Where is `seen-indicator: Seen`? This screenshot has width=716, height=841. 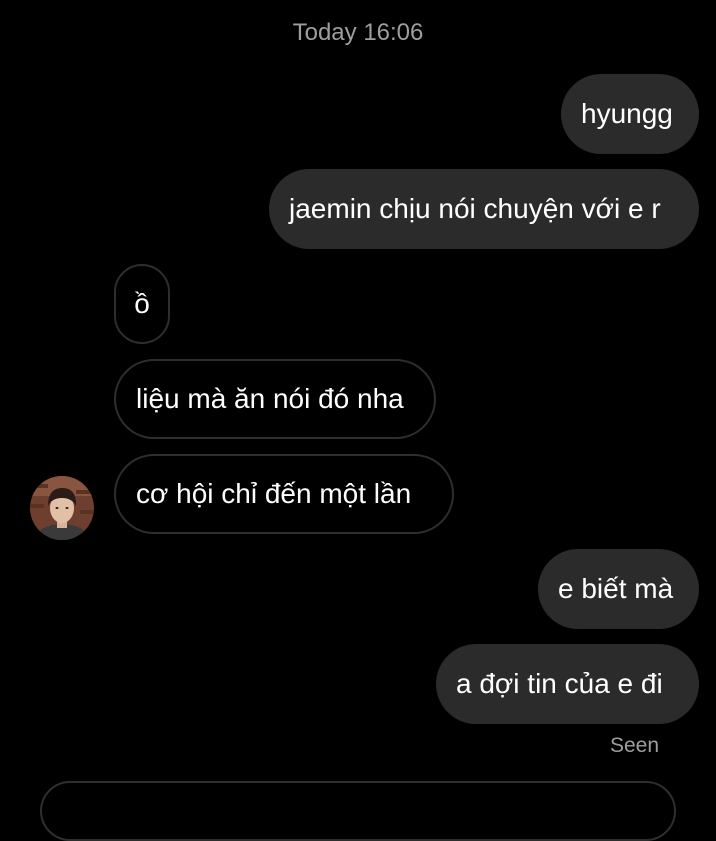 seen-indicator: Seen is located at coordinates (634, 745).